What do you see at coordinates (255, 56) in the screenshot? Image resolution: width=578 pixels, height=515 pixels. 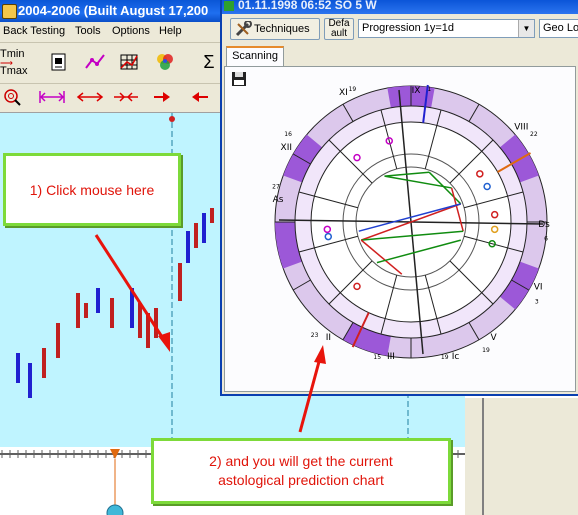 I see `tab-scanning: Scanning` at bounding box center [255, 56].